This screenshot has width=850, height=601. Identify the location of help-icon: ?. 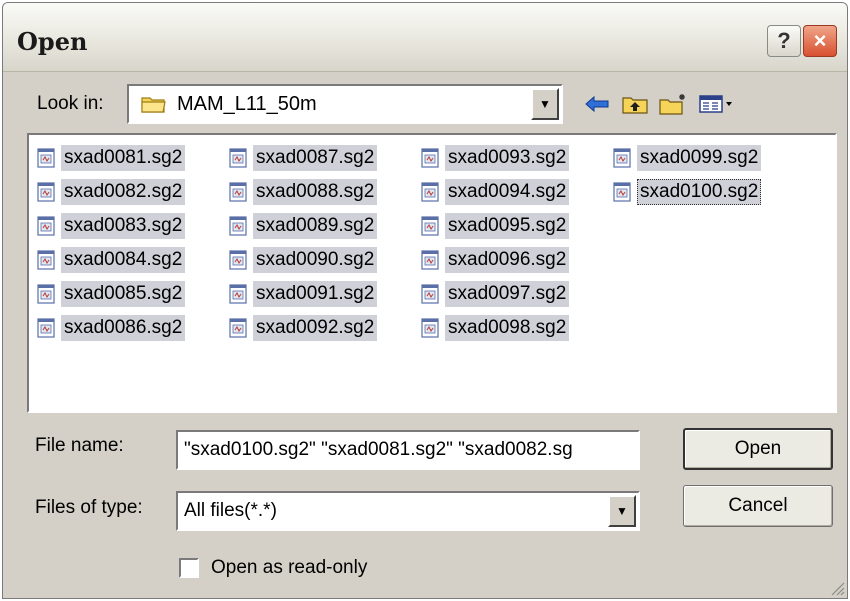
(784, 40).